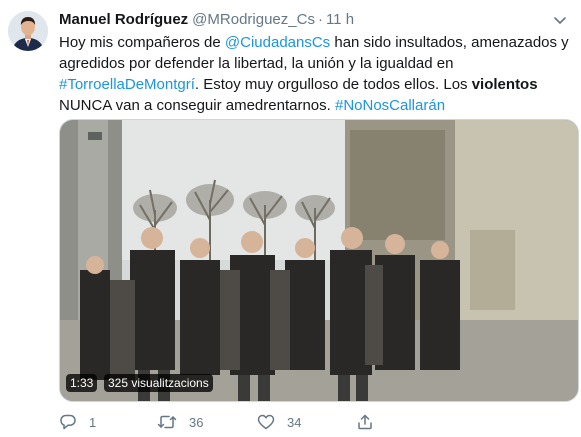 The image size is (581, 437). I want to click on bold-word: violentos, so click(504, 84).